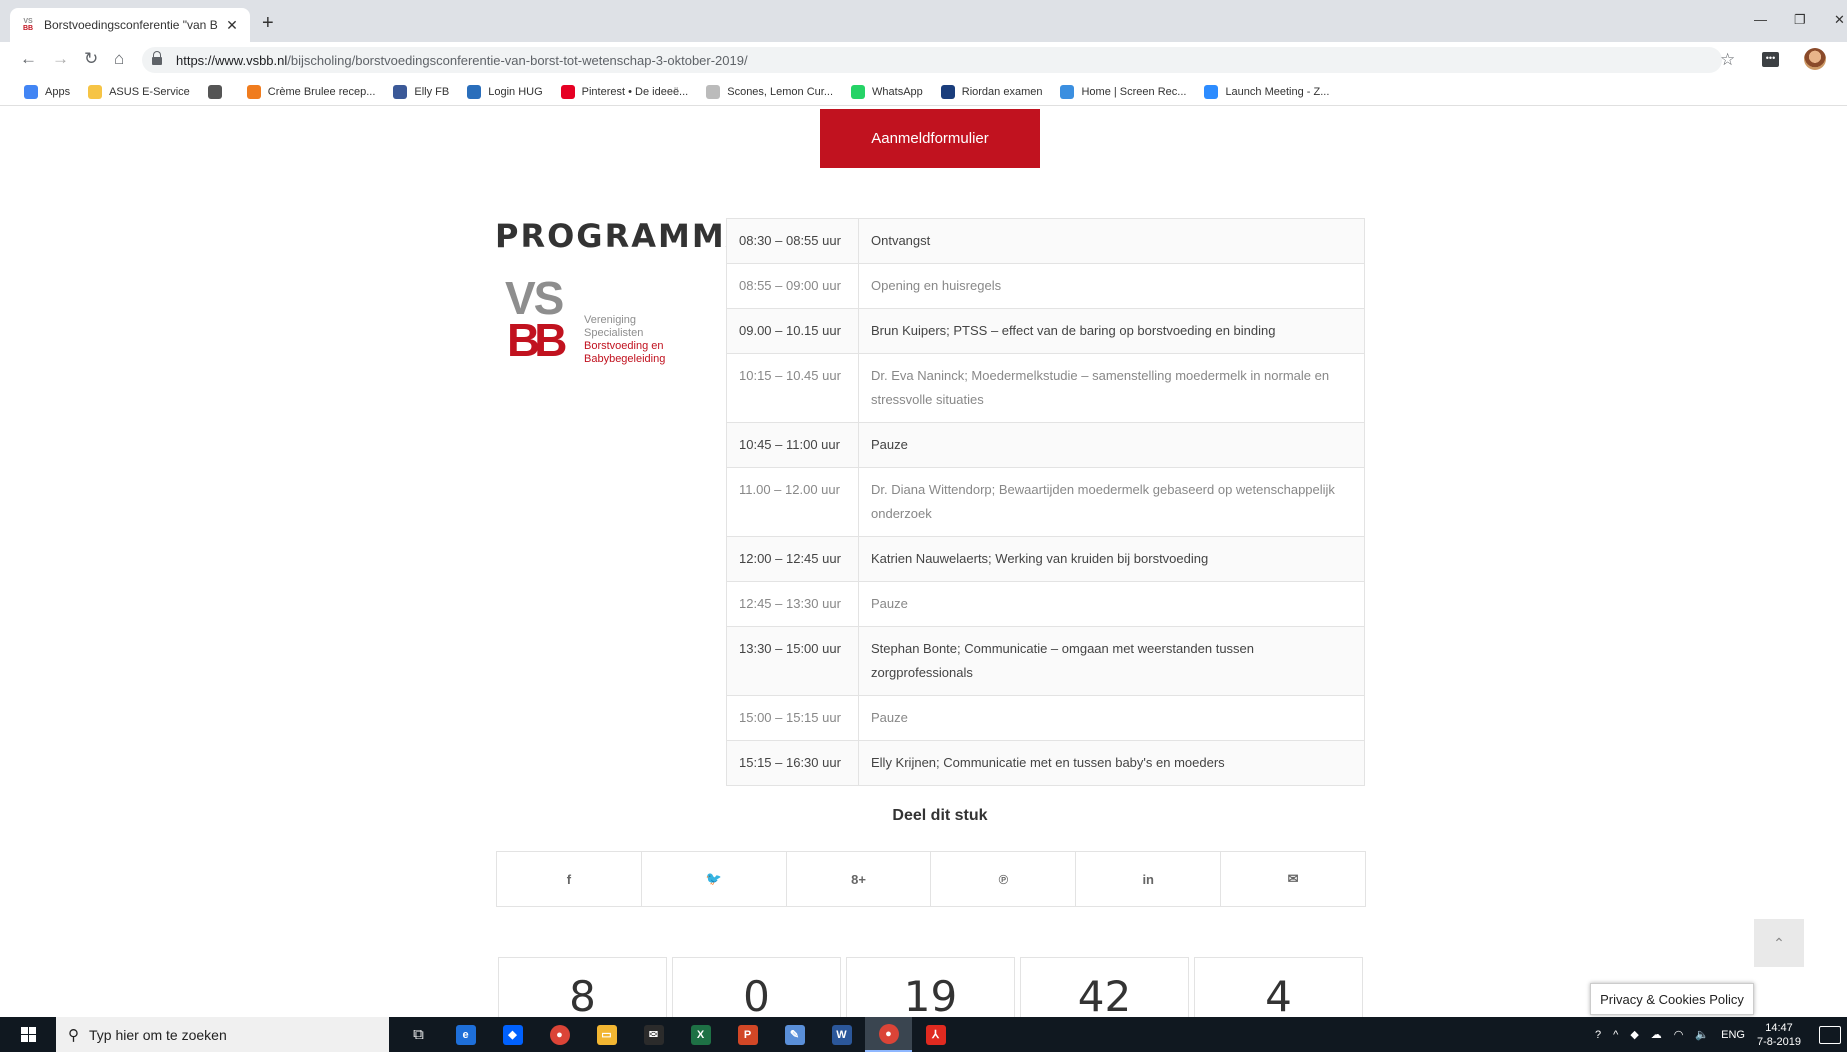 The image size is (1847, 1052). What do you see at coordinates (1045, 241) in the screenshot?
I see `schedule-row: 08:30 – 08:55 uur Ontvangst` at bounding box center [1045, 241].